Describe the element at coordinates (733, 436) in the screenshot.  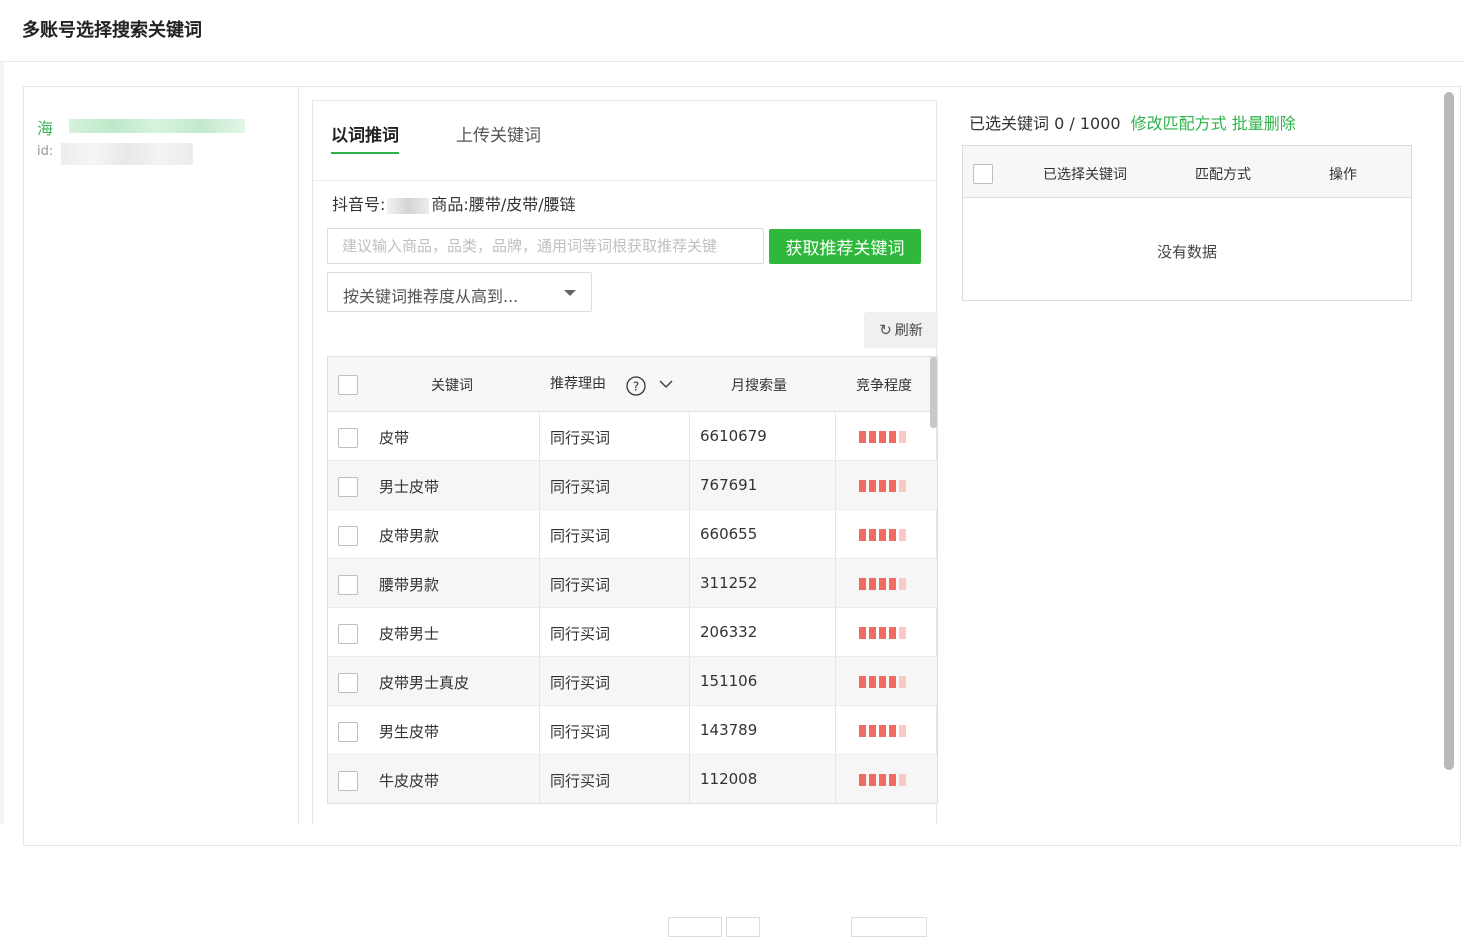
I see `row-monthly-search: 6610679` at that location.